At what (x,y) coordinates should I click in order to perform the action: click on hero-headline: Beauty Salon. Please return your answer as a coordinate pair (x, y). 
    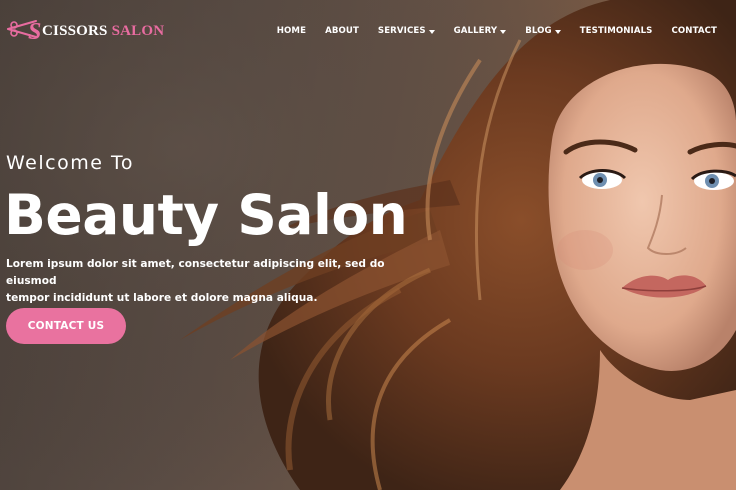
    Looking at the image, I should click on (206, 215).